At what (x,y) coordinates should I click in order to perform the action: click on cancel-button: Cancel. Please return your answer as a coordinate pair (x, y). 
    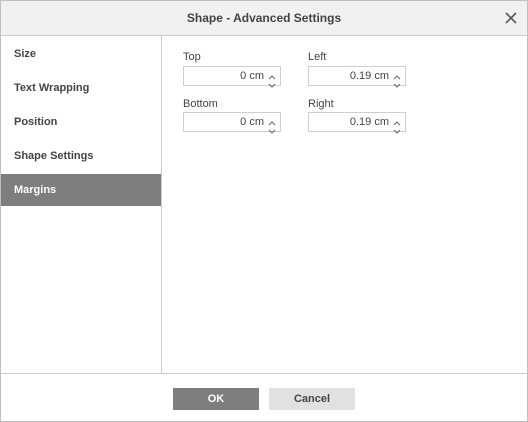
    Looking at the image, I should click on (312, 399).